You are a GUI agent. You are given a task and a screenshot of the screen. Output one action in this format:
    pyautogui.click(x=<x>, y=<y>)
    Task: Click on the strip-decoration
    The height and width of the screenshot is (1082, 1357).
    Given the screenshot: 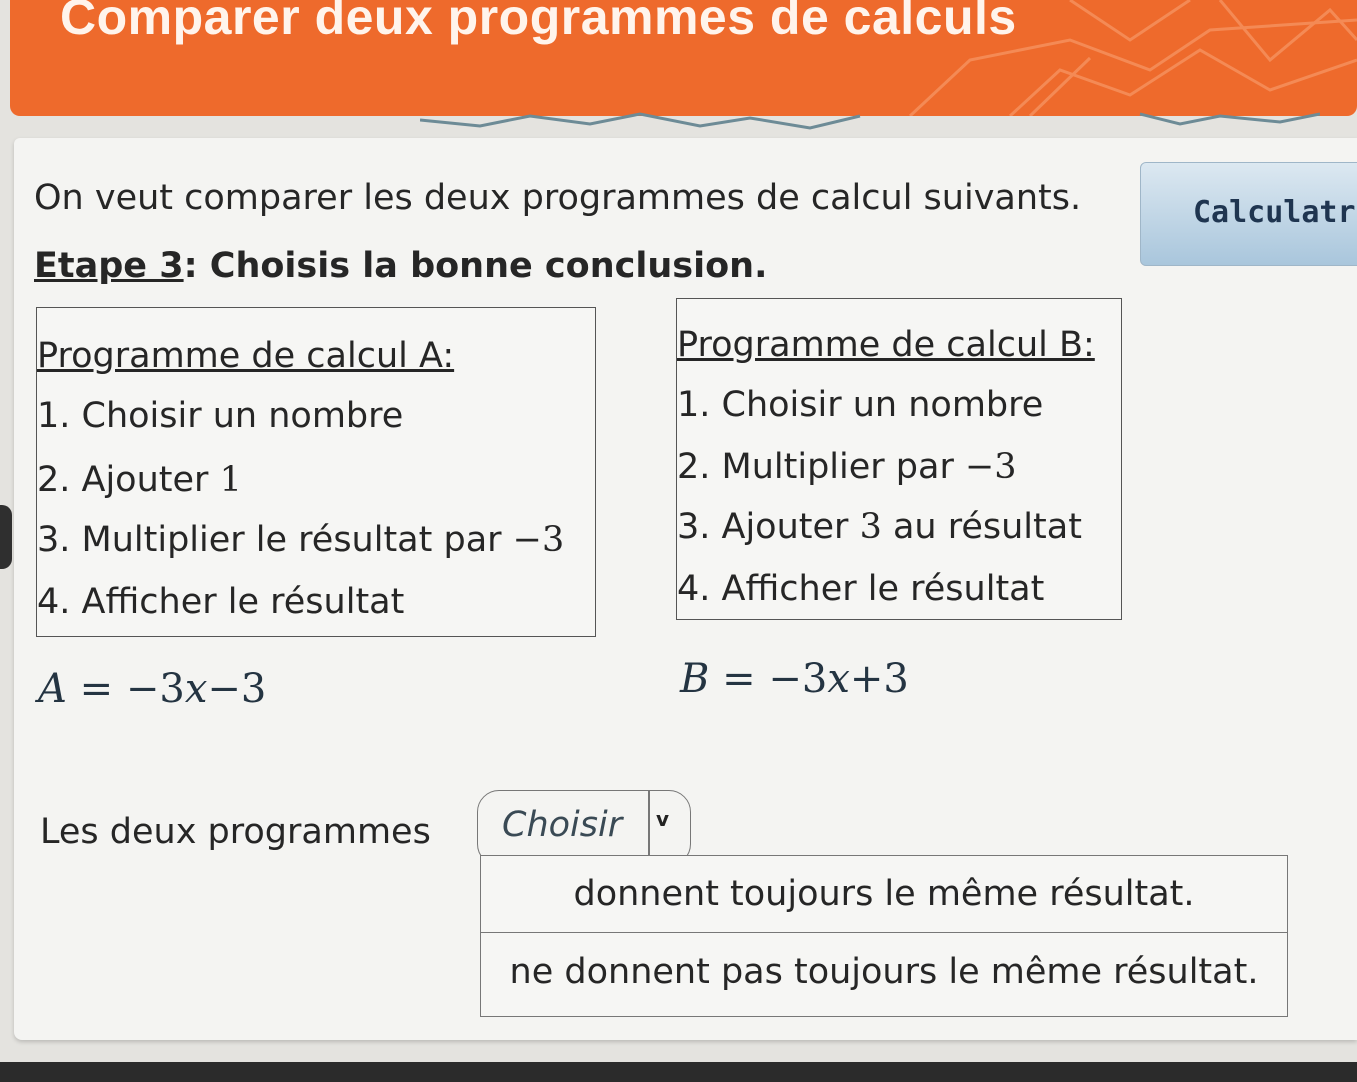 What is the action you would take?
    pyautogui.click(x=870, y=121)
    